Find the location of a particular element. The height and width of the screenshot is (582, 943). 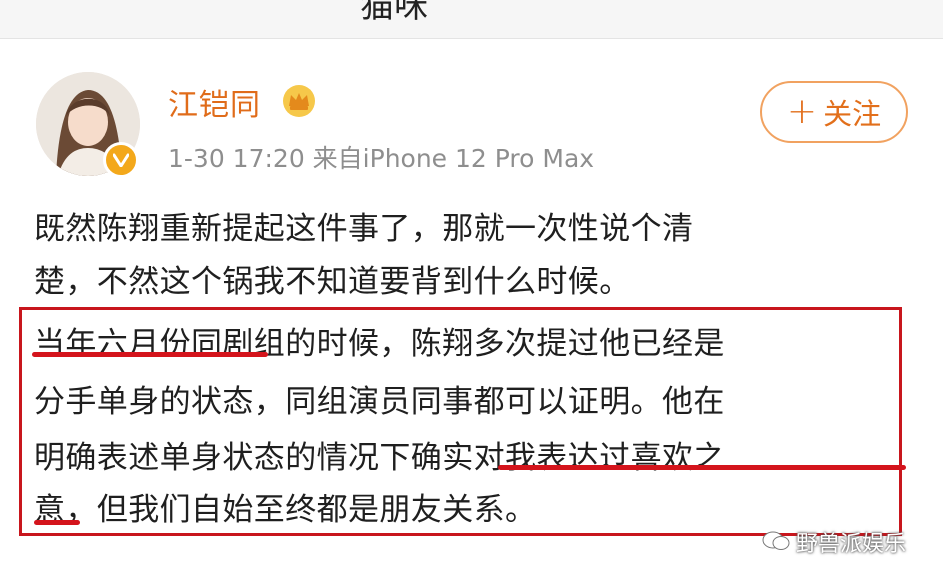

post-meta: 1-30 17:20 来自iPhone 12 Pro Max is located at coordinates (381, 158).